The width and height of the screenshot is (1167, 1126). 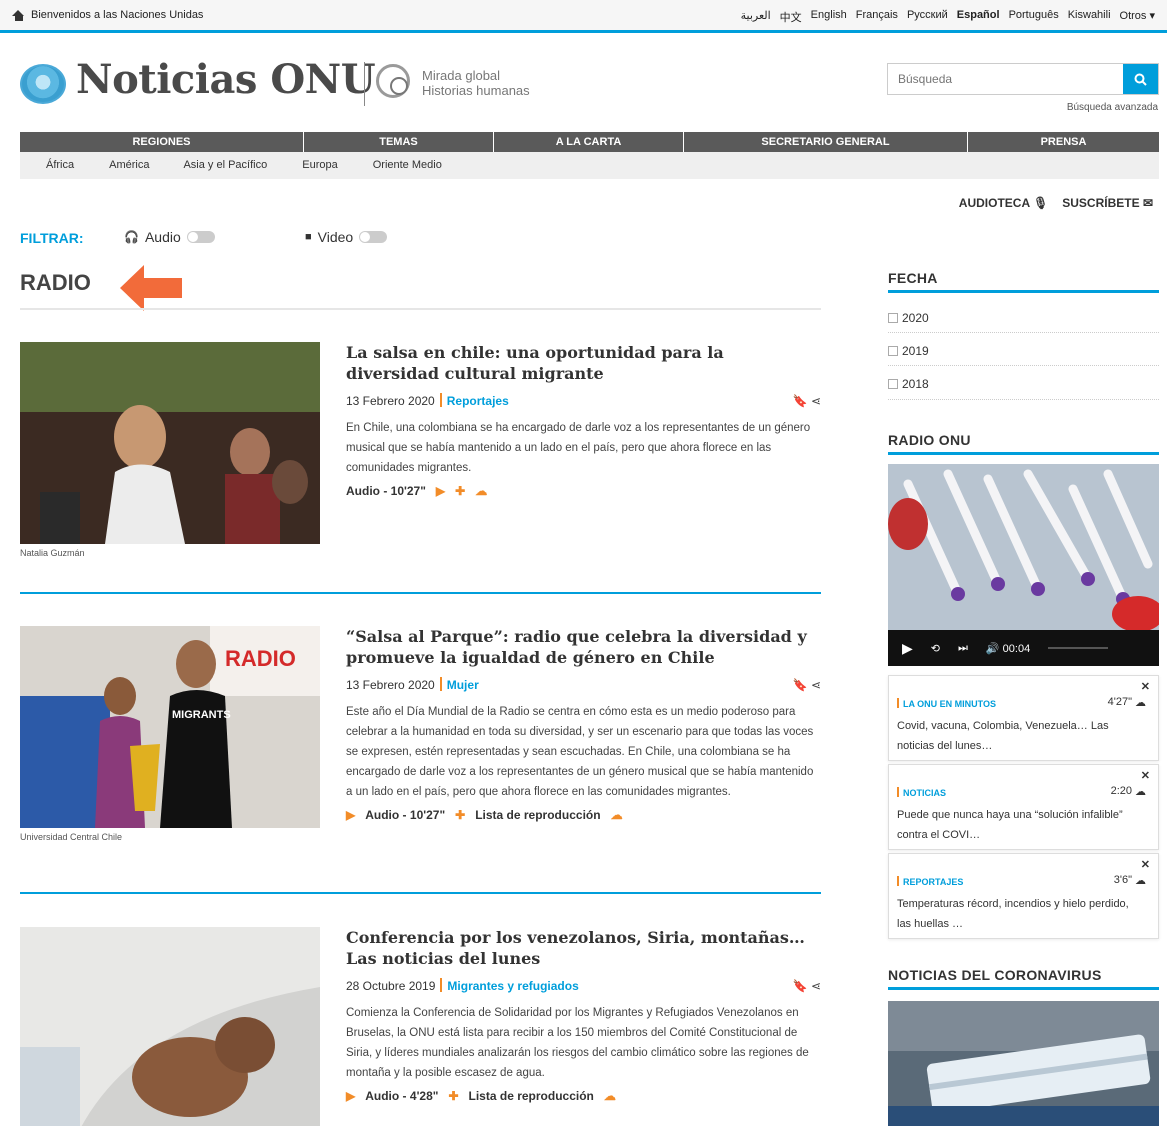 What do you see at coordinates (995, 975) in the screenshot?
I see `coronavirus-heading: NOTICIAS DEL CORONAVIRUS` at bounding box center [995, 975].